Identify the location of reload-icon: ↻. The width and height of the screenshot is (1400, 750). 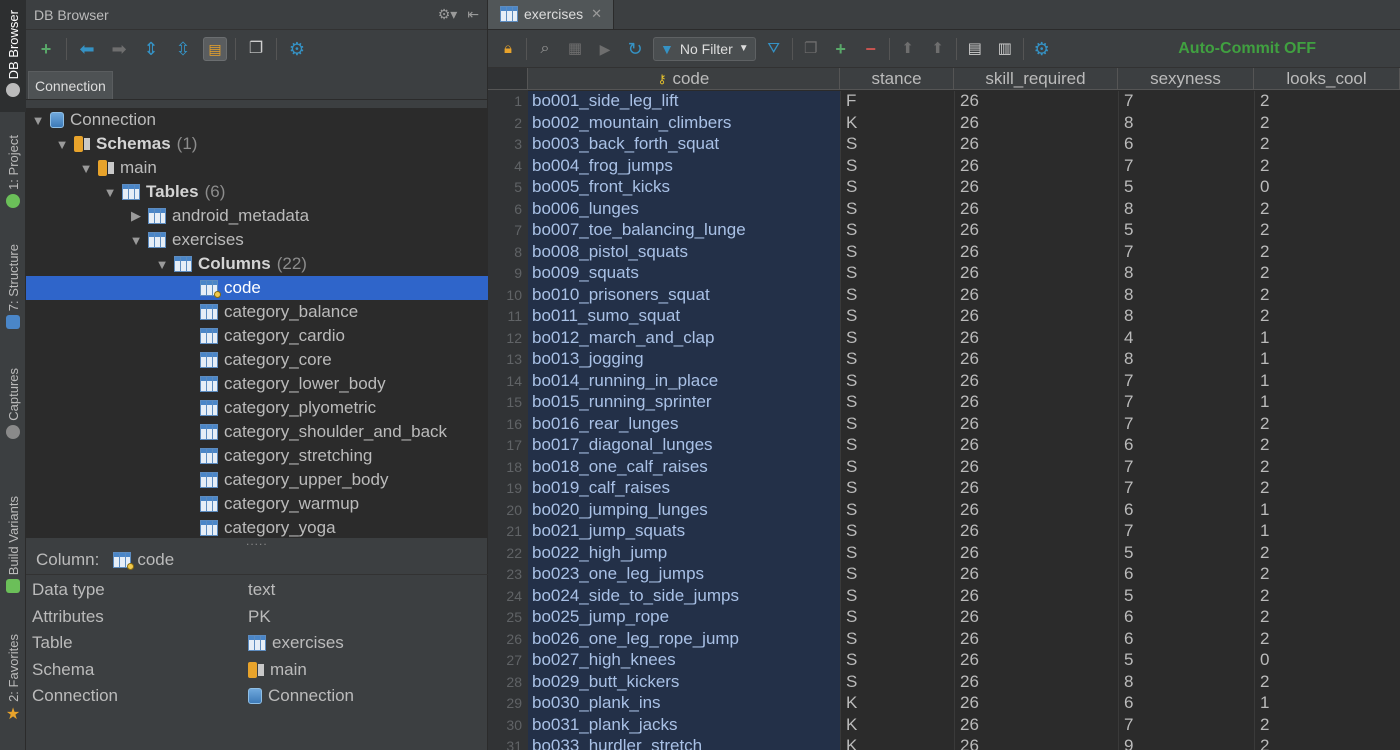
(635, 49).